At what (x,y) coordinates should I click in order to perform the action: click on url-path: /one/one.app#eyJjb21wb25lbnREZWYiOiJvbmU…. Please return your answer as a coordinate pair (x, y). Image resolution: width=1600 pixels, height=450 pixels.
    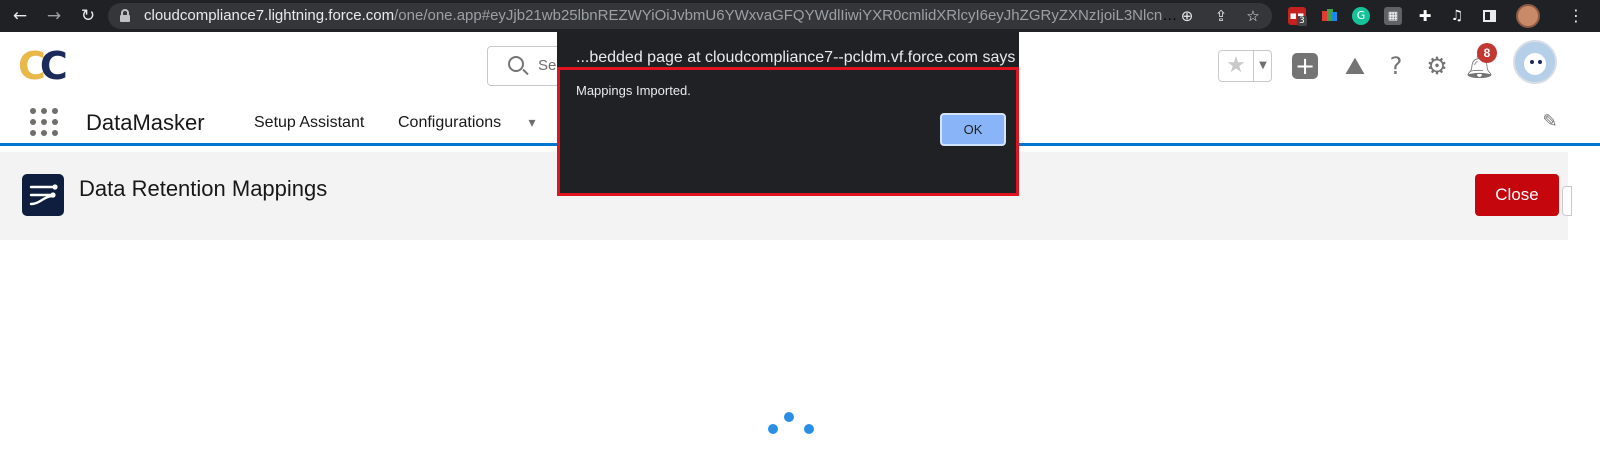
    Looking at the image, I should click on (789, 15).